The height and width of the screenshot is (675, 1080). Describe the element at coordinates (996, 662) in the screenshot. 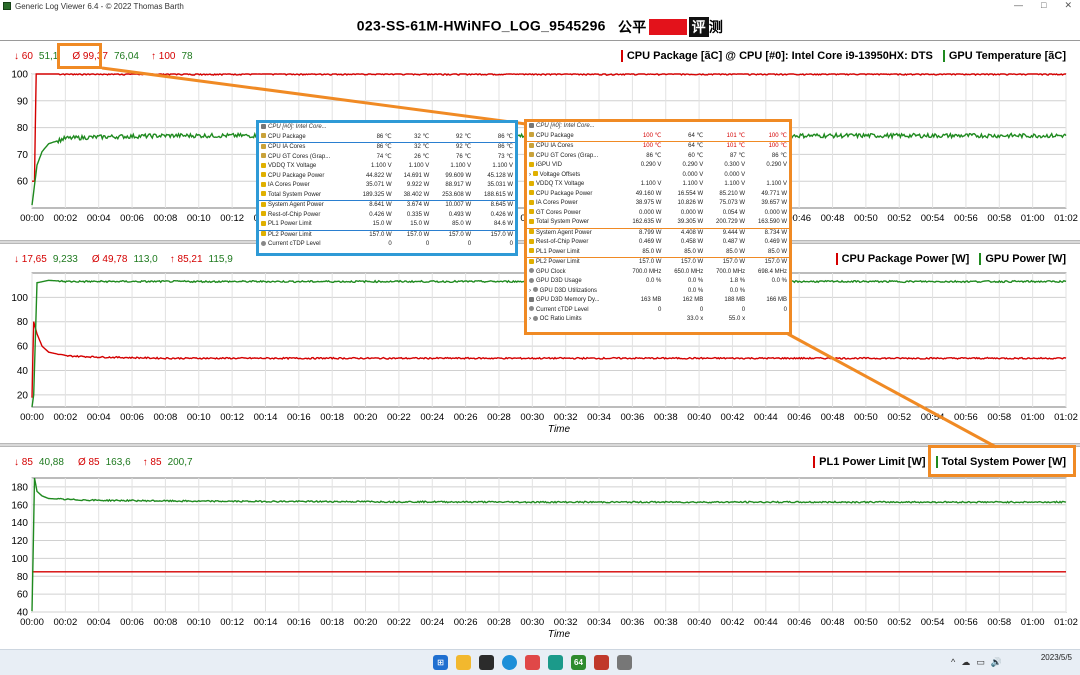

I see `volume-icon: 🔊` at that location.